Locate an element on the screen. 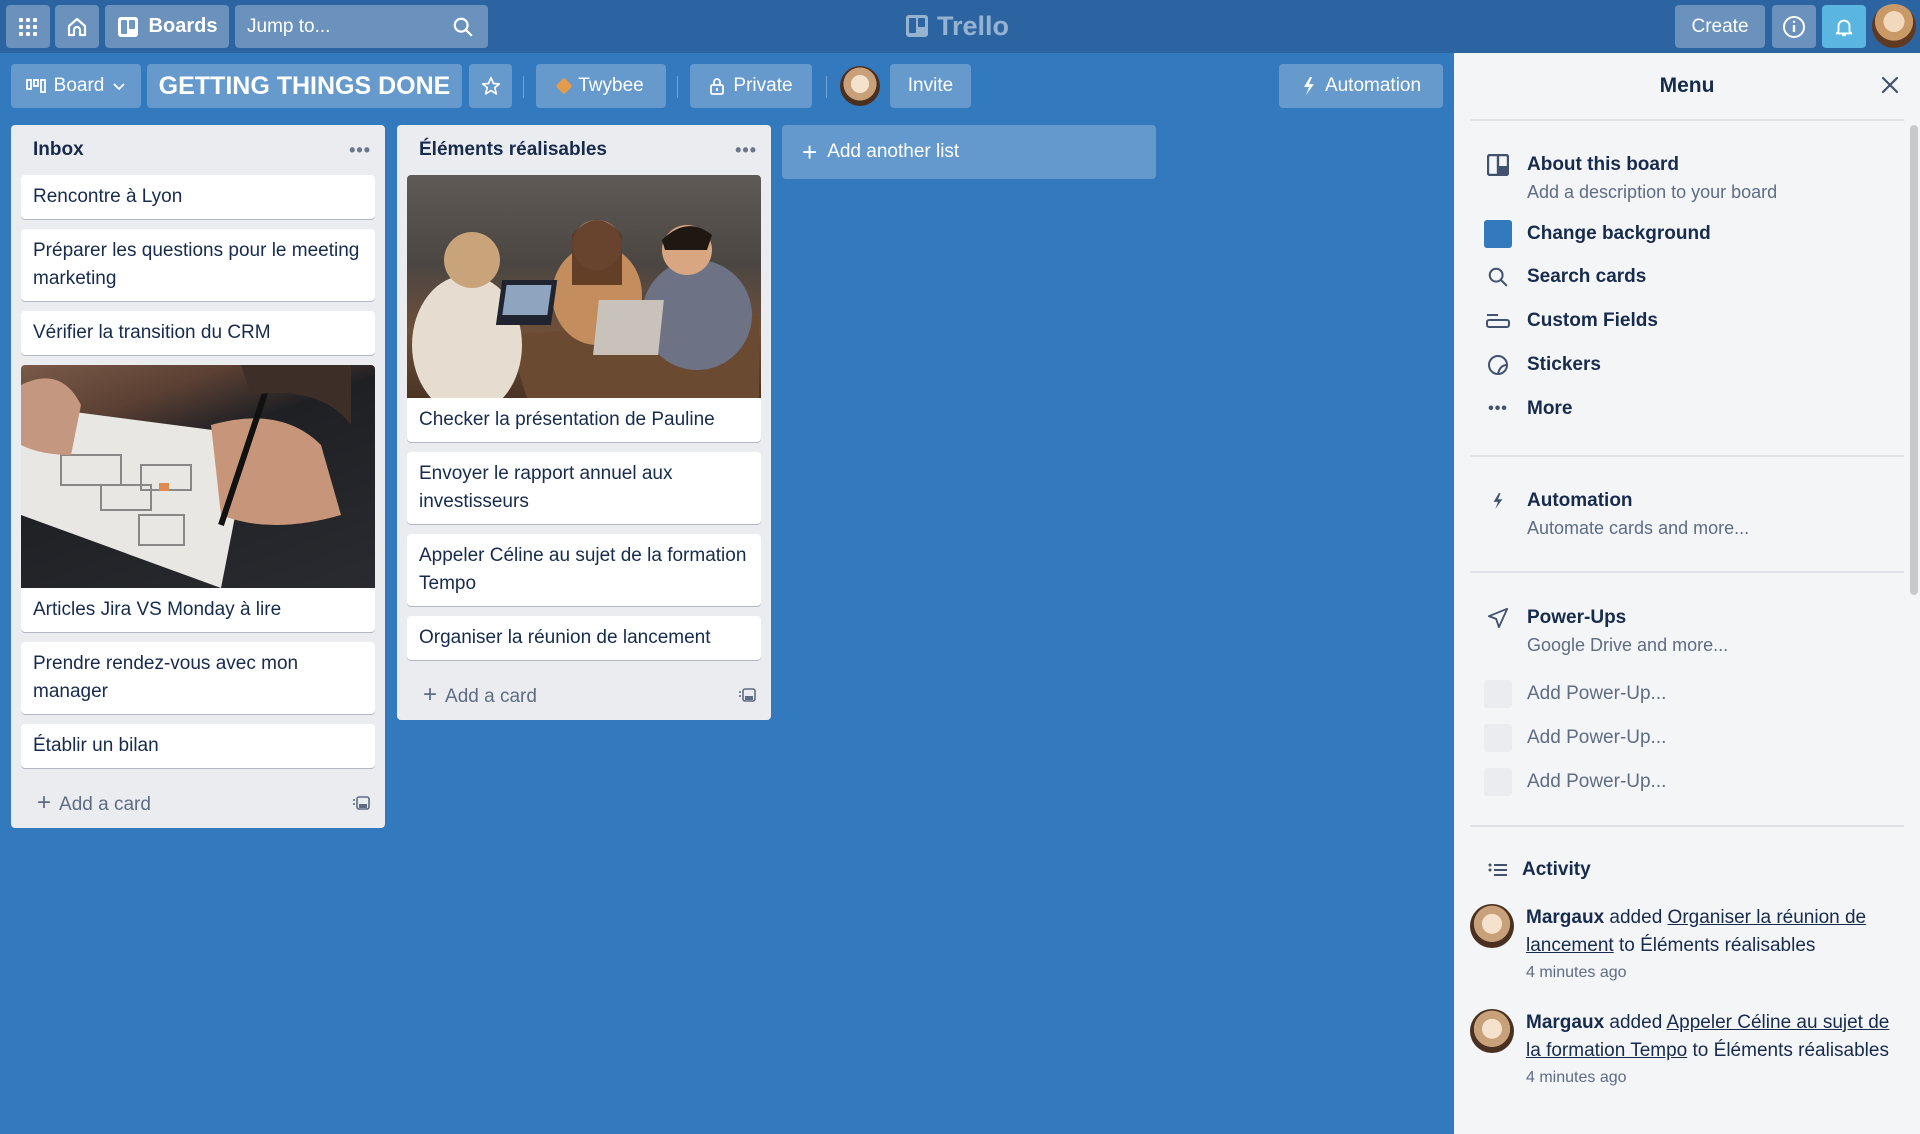 The image size is (1920, 1134). card: Rencontre à Lyon is located at coordinates (198, 197).